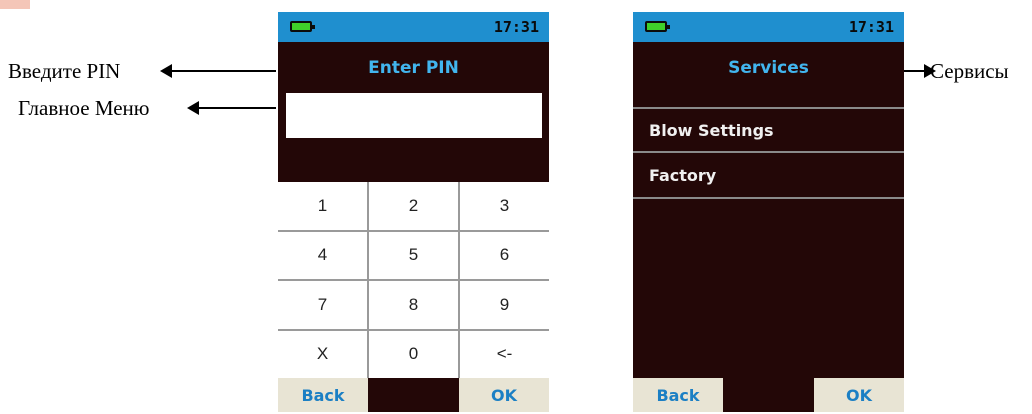  What do you see at coordinates (84, 108) in the screenshot?
I see `annotation-main-menu: Главное Меню` at bounding box center [84, 108].